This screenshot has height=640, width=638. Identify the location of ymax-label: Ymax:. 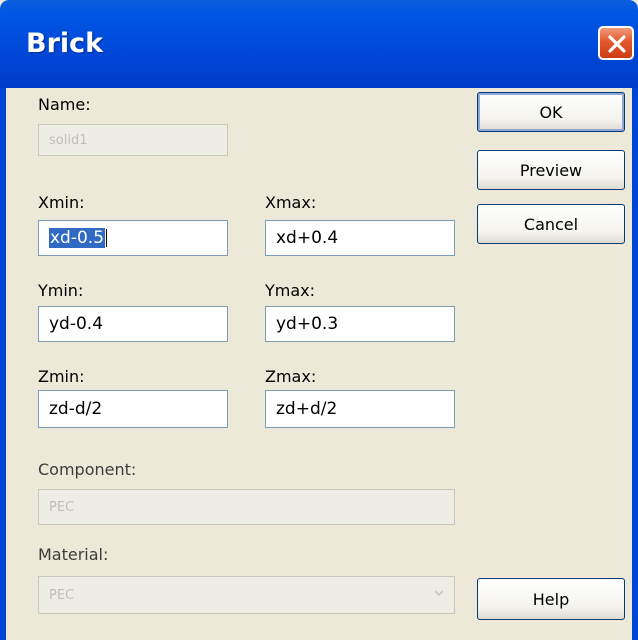
(290, 290).